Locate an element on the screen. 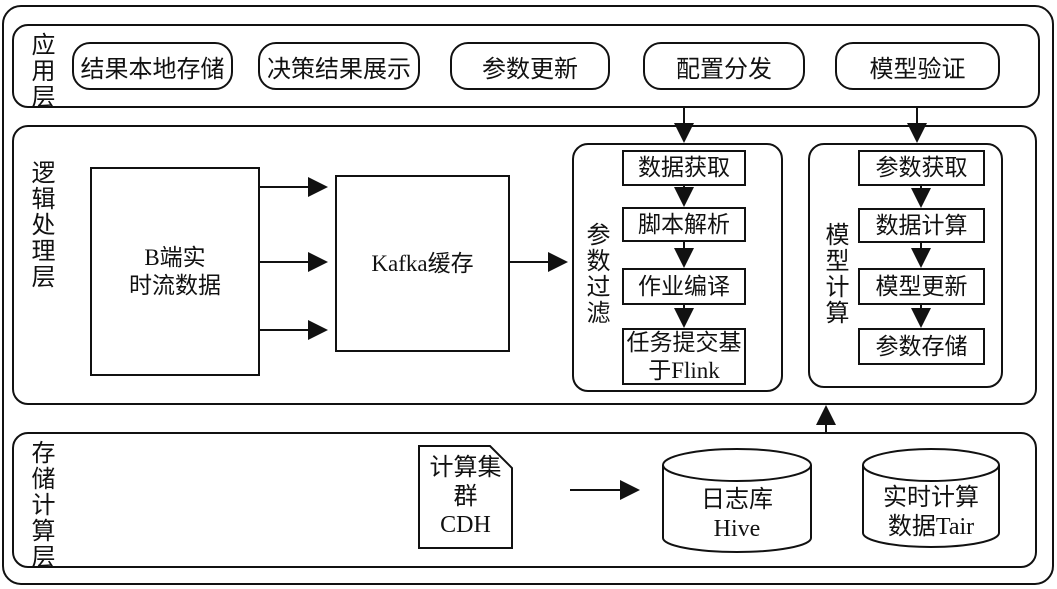 Image resolution: width=1057 pixels, height=589 pixels. app-item-model-verify: 模型验证 is located at coordinates (917, 66).